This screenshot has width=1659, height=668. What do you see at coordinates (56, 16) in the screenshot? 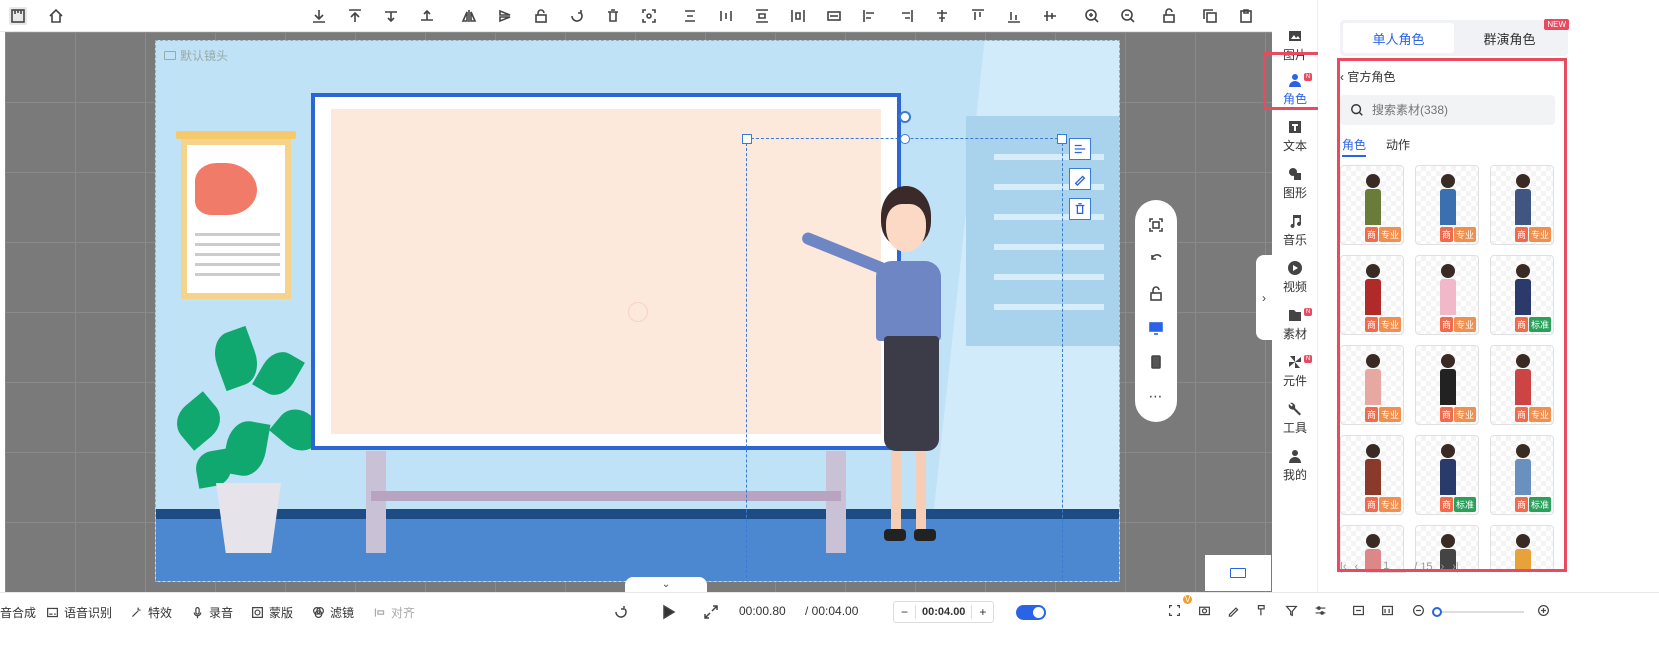
I see `home-icon` at bounding box center [56, 16].